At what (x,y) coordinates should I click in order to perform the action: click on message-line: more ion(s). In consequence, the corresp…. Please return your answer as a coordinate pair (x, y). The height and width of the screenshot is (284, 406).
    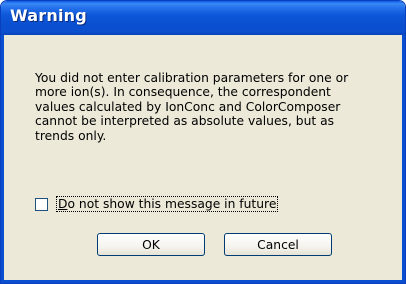
    Looking at the image, I should click on (183, 92).